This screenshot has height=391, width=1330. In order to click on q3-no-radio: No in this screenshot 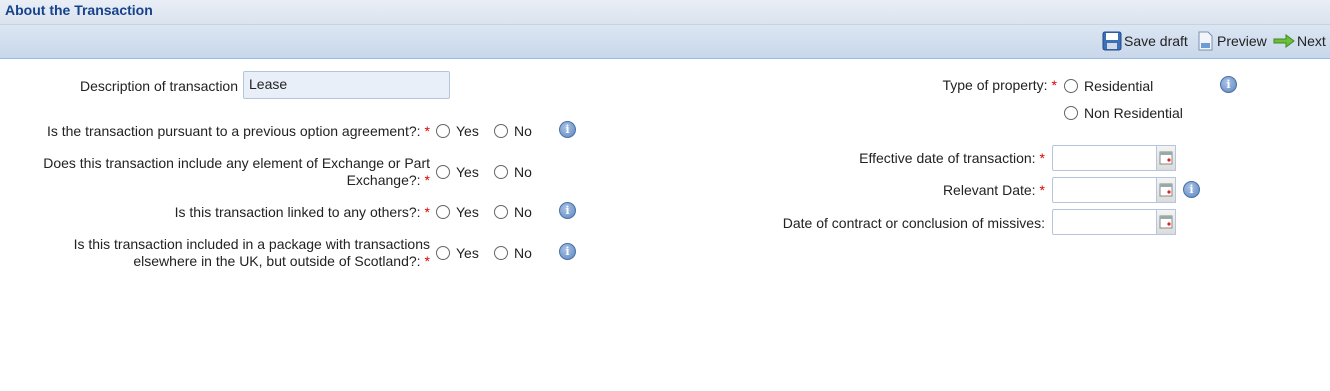, I will do `click(513, 212)`.